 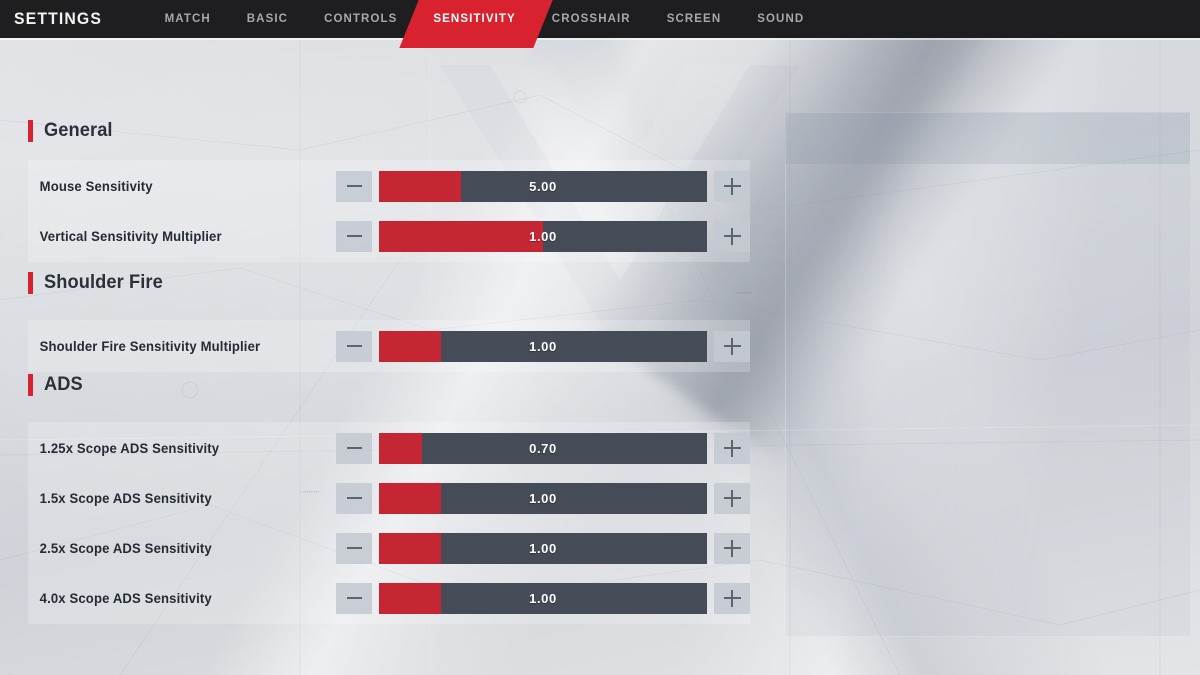 I want to click on tab-label: SCREEN, so click(x=694, y=19).